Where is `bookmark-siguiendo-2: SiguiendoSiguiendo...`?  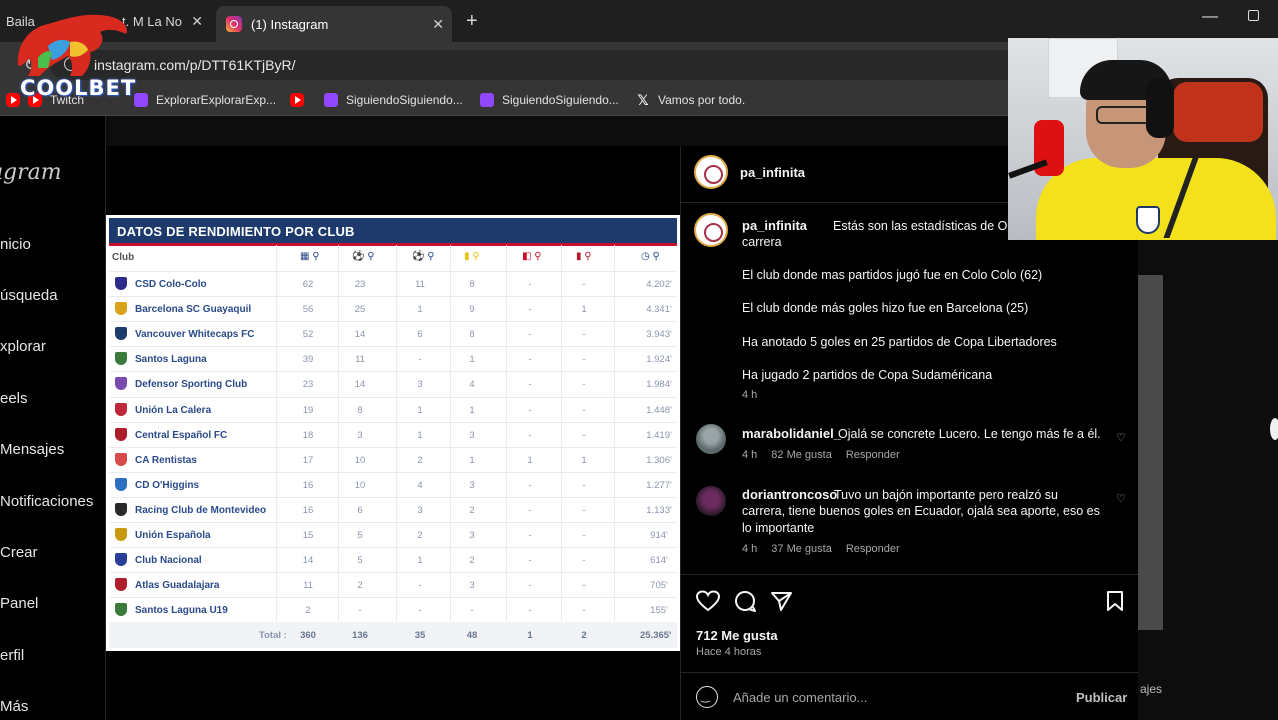
bookmark-siguiendo-2: SiguiendoSiguiendo... is located at coordinates (549, 100).